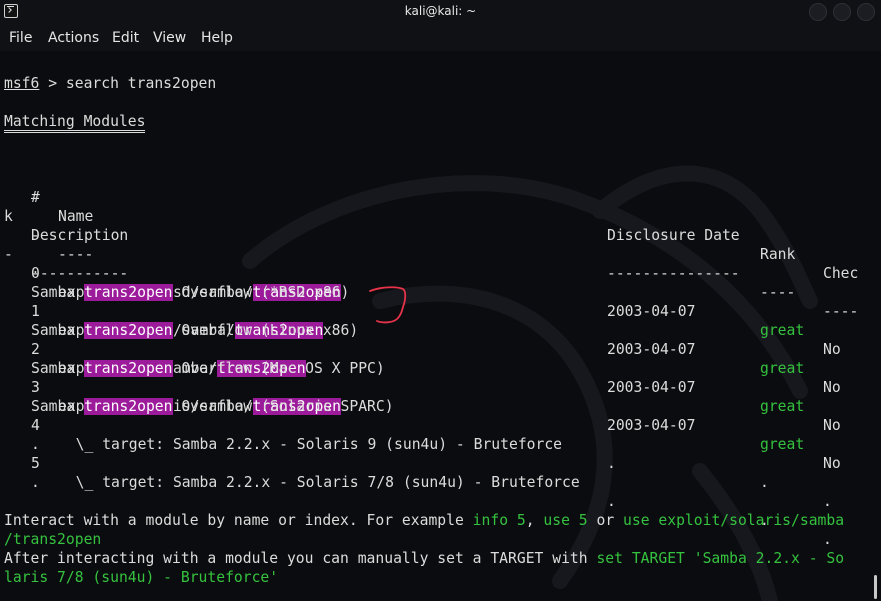 The height and width of the screenshot is (601, 881). What do you see at coordinates (764, 482) in the screenshot?
I see `row-rank: .` at bounding box center [764, 482].